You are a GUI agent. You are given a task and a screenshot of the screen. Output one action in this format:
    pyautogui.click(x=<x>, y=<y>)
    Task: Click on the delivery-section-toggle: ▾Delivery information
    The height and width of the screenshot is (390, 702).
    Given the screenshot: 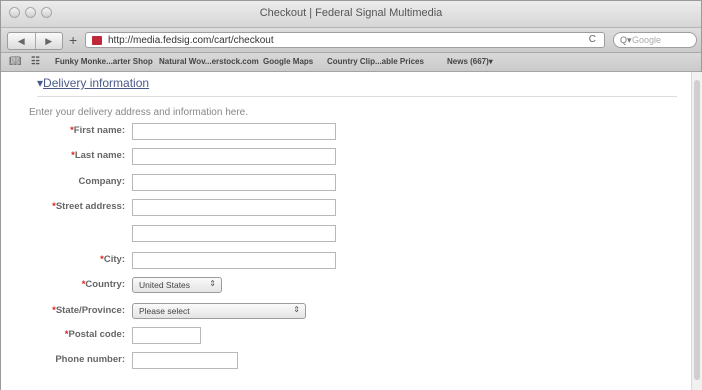 What is the action you would take?
    pyautogui.click(x=93, y=83)
    